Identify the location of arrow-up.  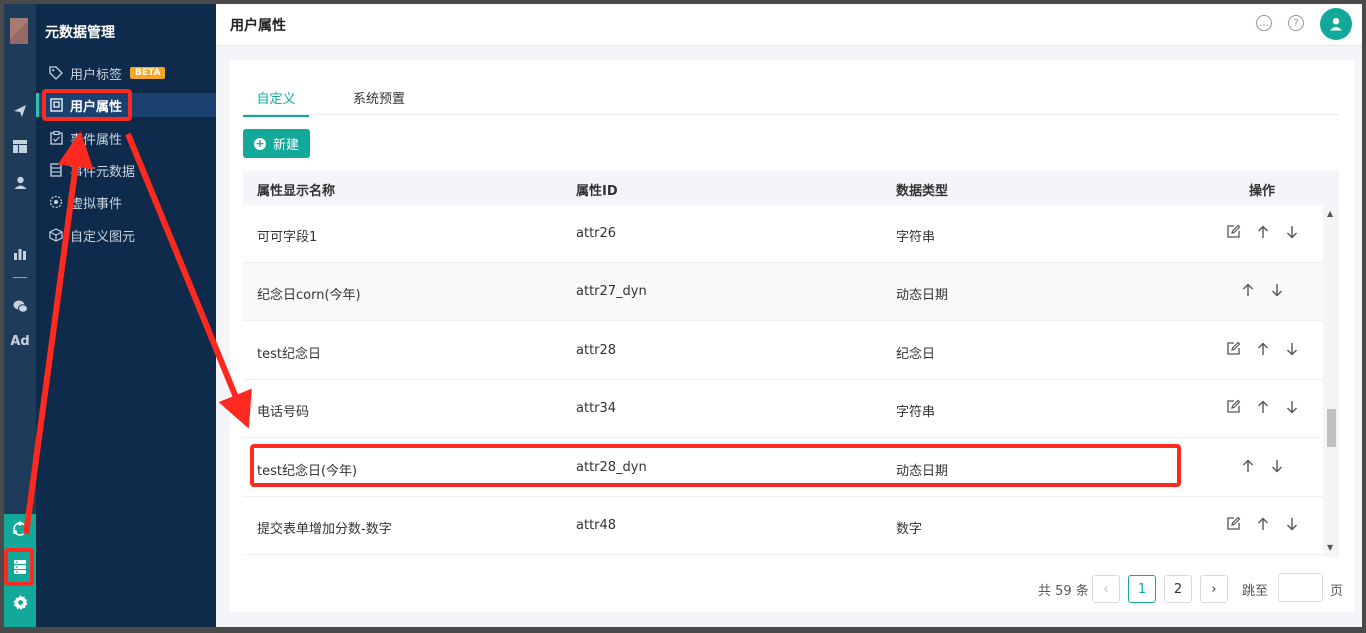
(58, 333).